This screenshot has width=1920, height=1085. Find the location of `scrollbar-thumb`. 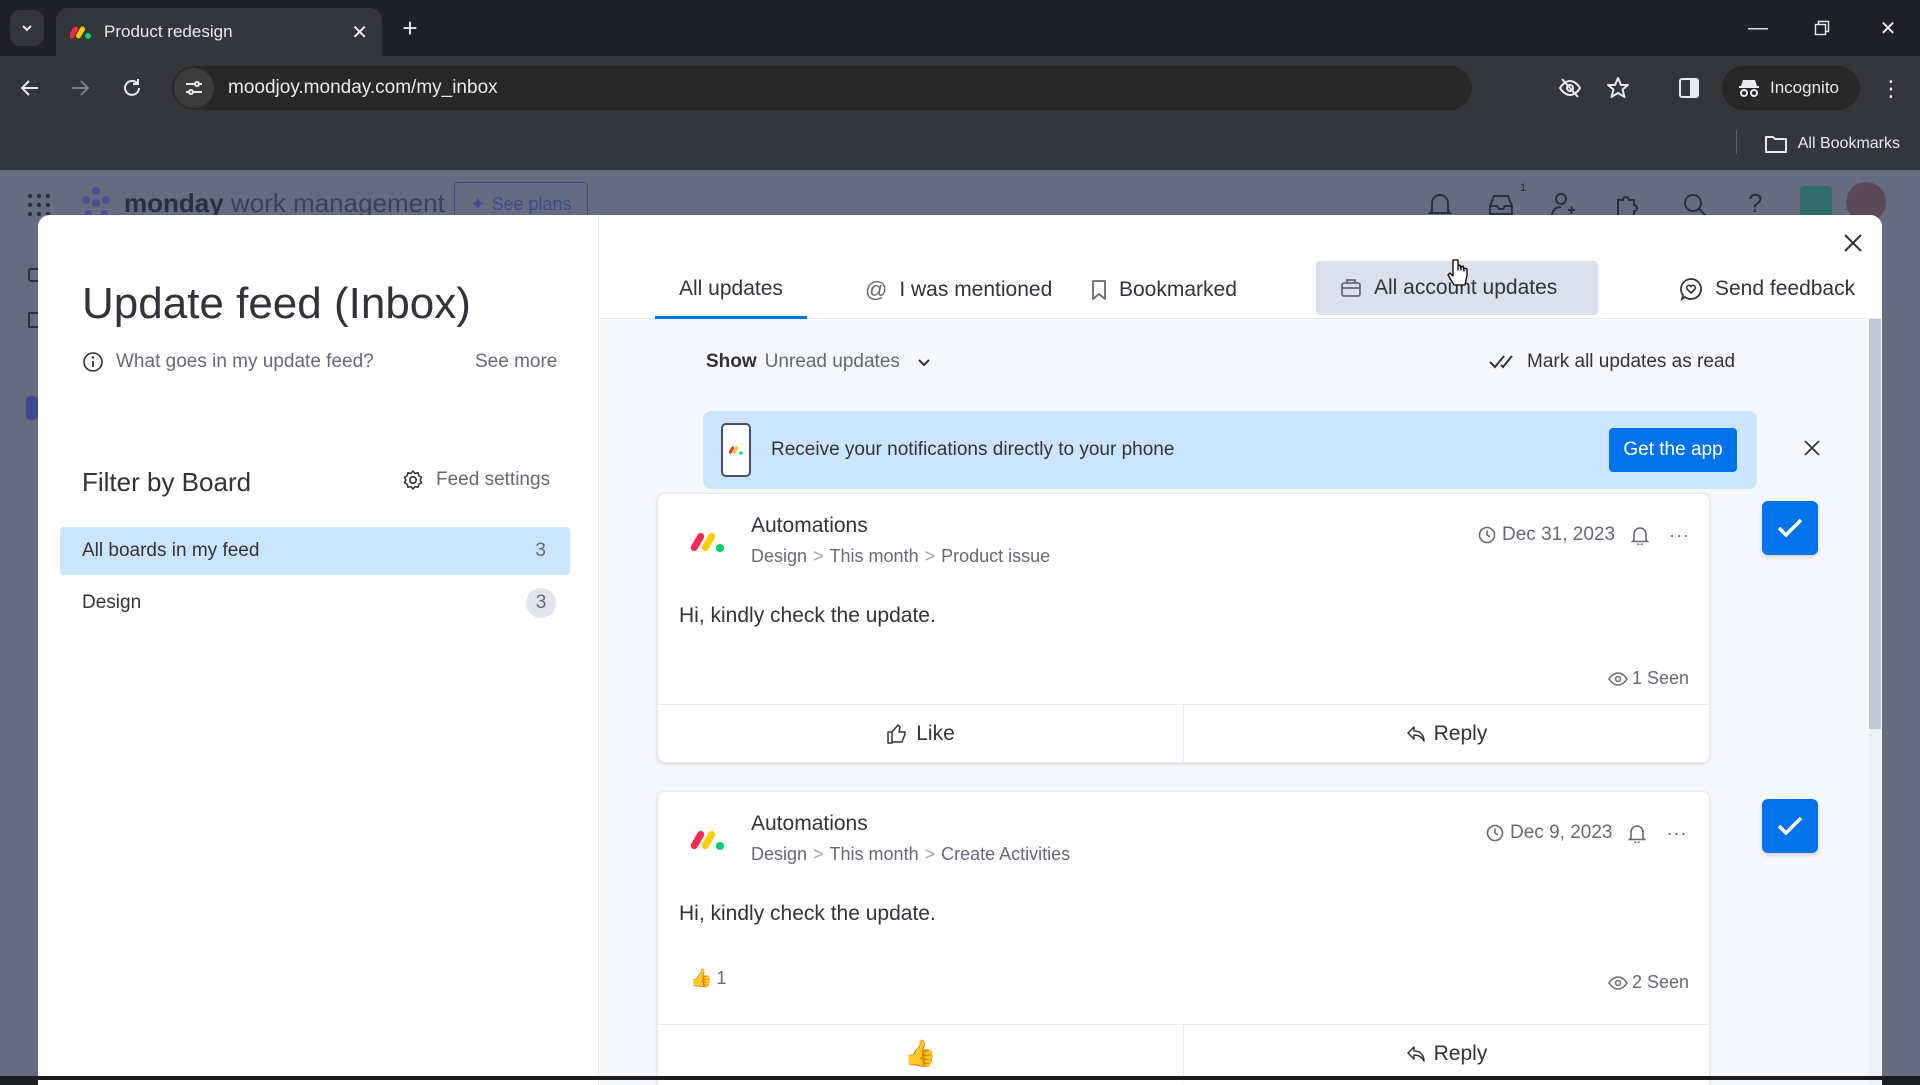

scrollbar-thumb is located at coordinates (1875, 524).